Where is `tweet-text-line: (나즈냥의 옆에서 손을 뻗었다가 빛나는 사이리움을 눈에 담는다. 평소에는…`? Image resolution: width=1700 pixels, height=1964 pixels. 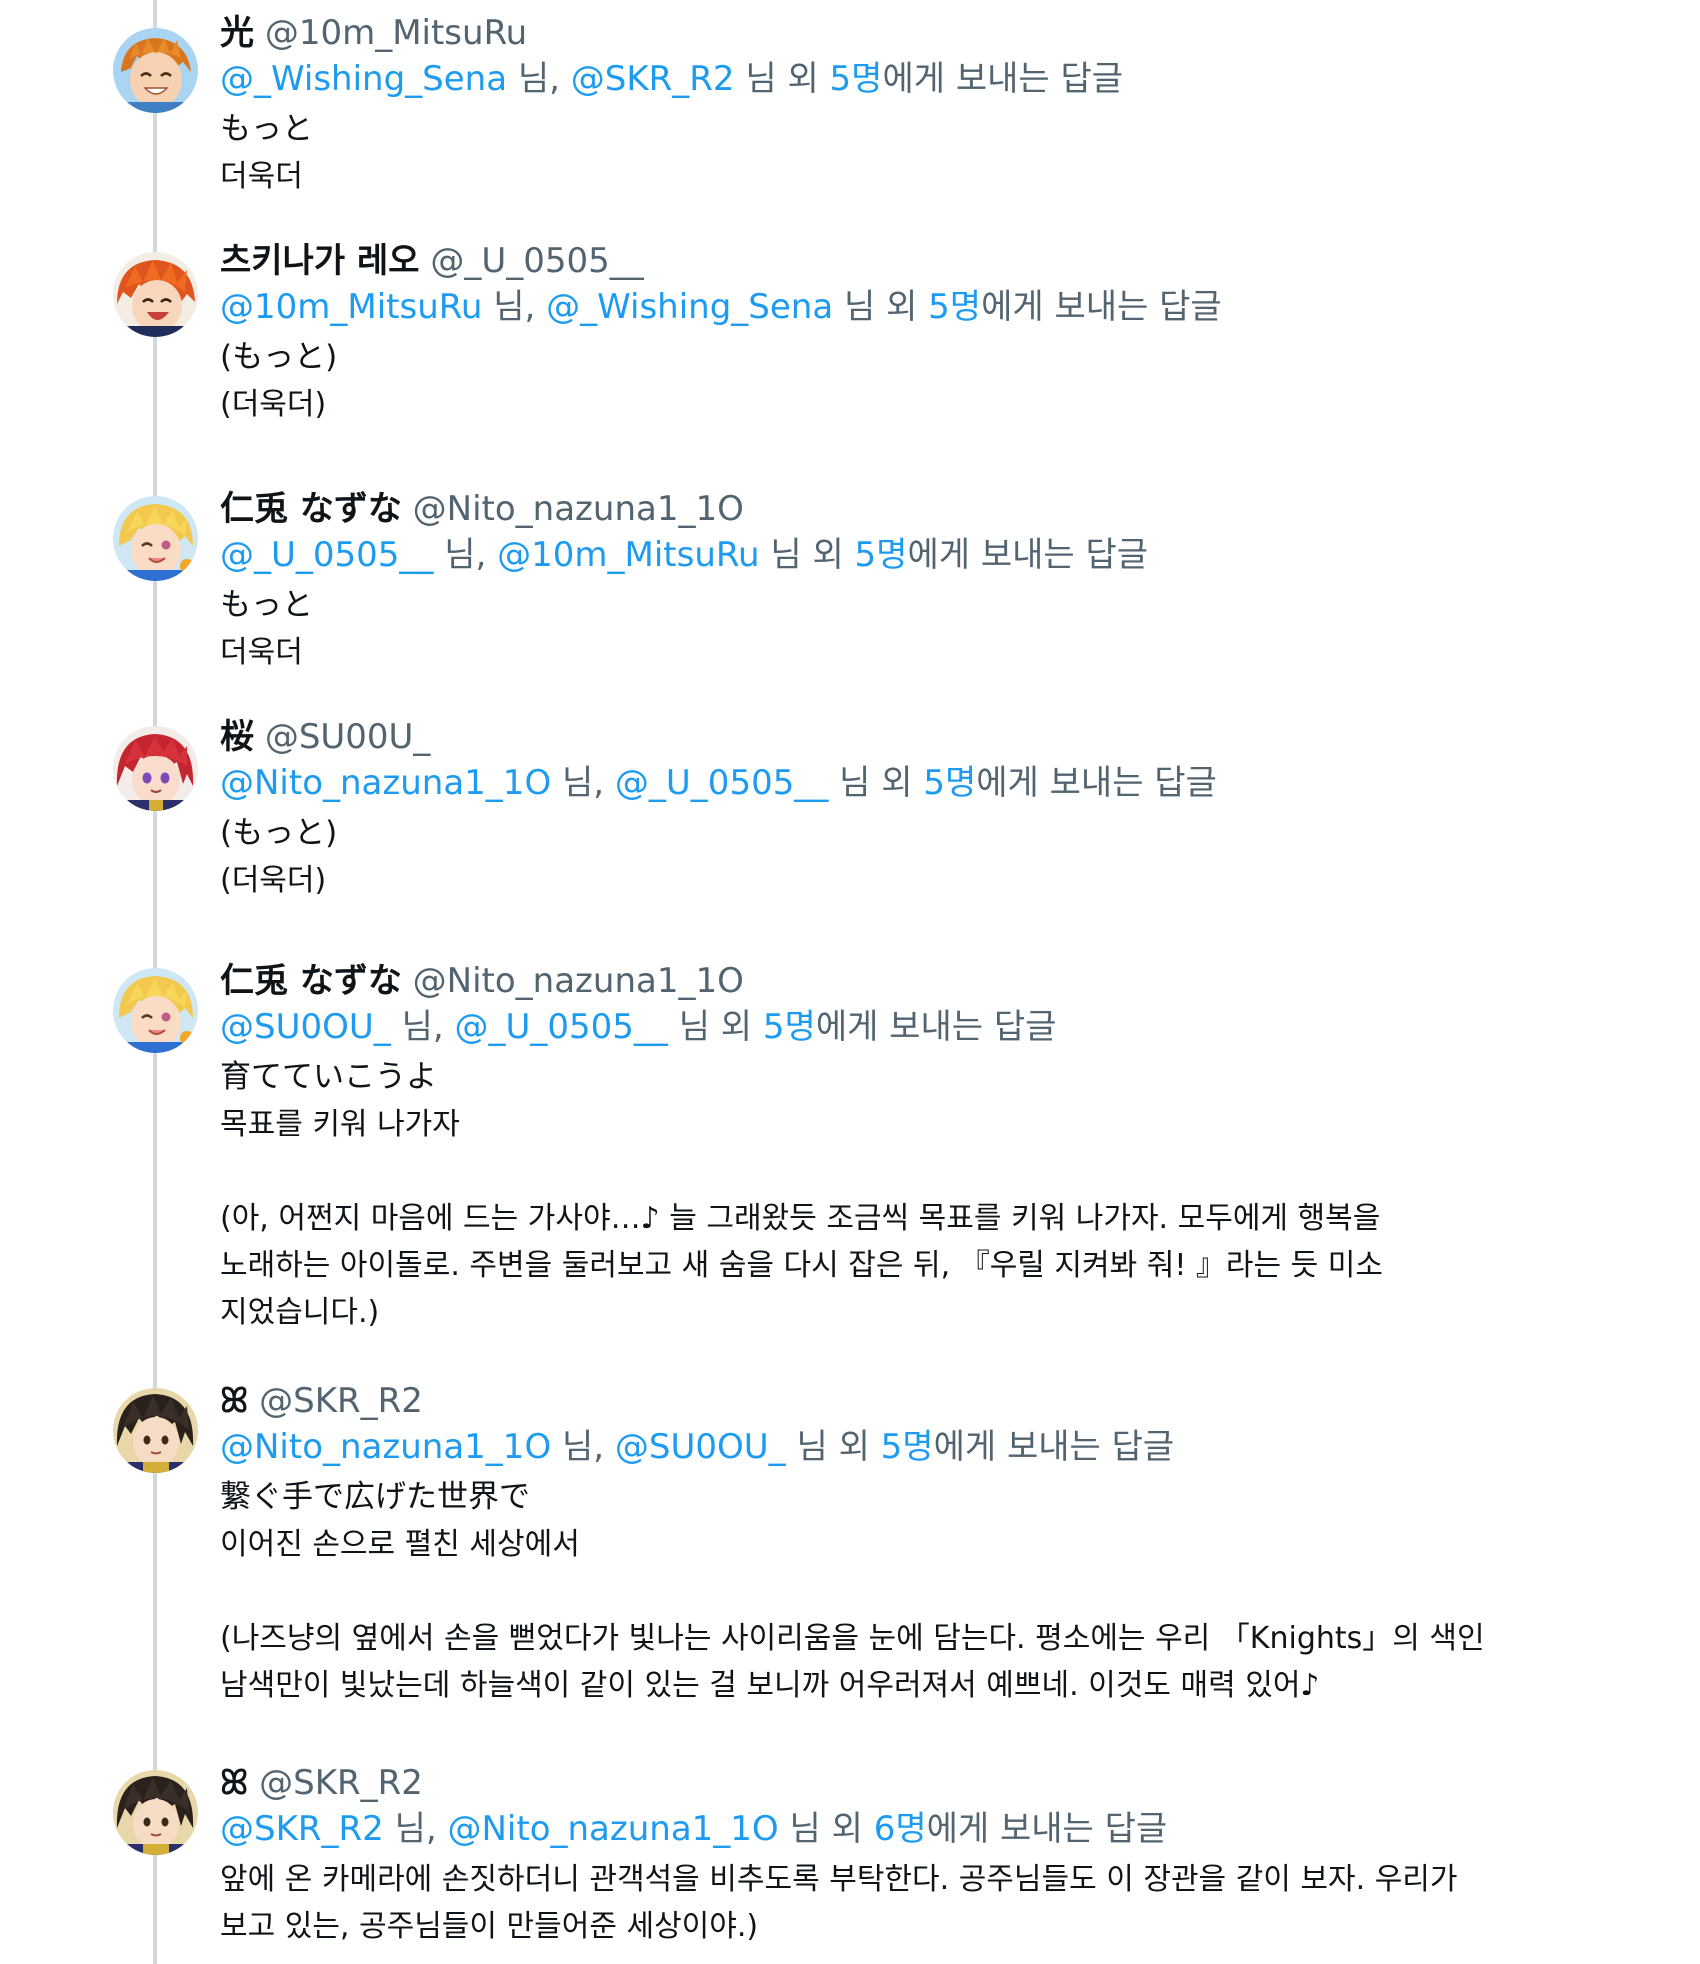
tweet-text-line: (나즈냥의 옆에서 손을 뻗었다가 빛나는 사이리움을 눈에 담는다. 평소에는… is located at coordinates (852, 1638).